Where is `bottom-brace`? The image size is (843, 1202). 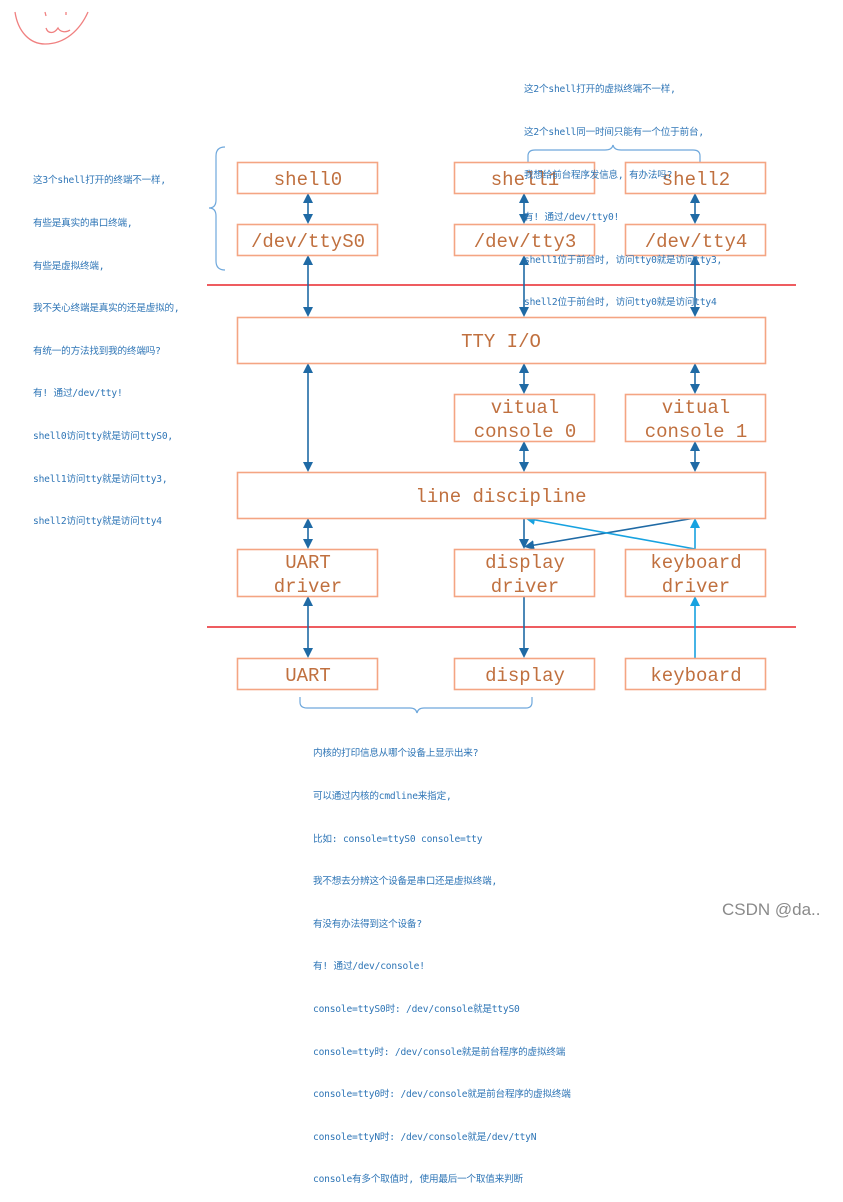
bottom-brace is located at coordinates (416, 705).